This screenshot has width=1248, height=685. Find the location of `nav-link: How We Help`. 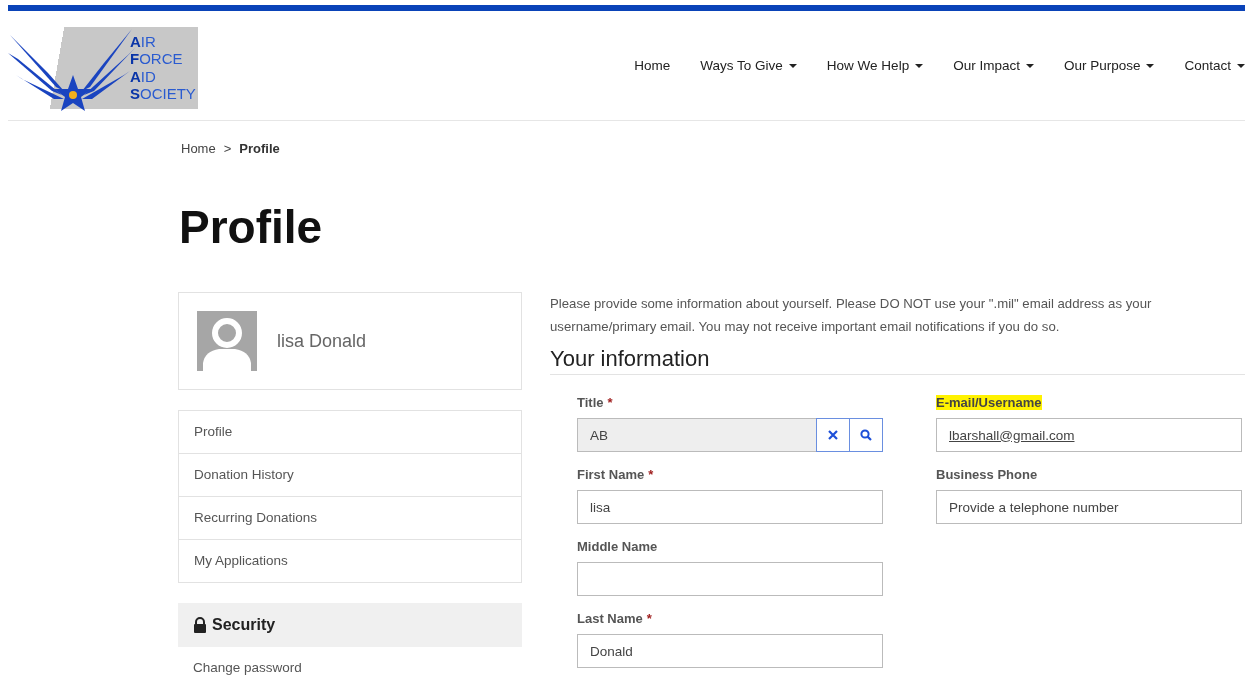

nav-link: How We Help is located at coordinates (875, 65).